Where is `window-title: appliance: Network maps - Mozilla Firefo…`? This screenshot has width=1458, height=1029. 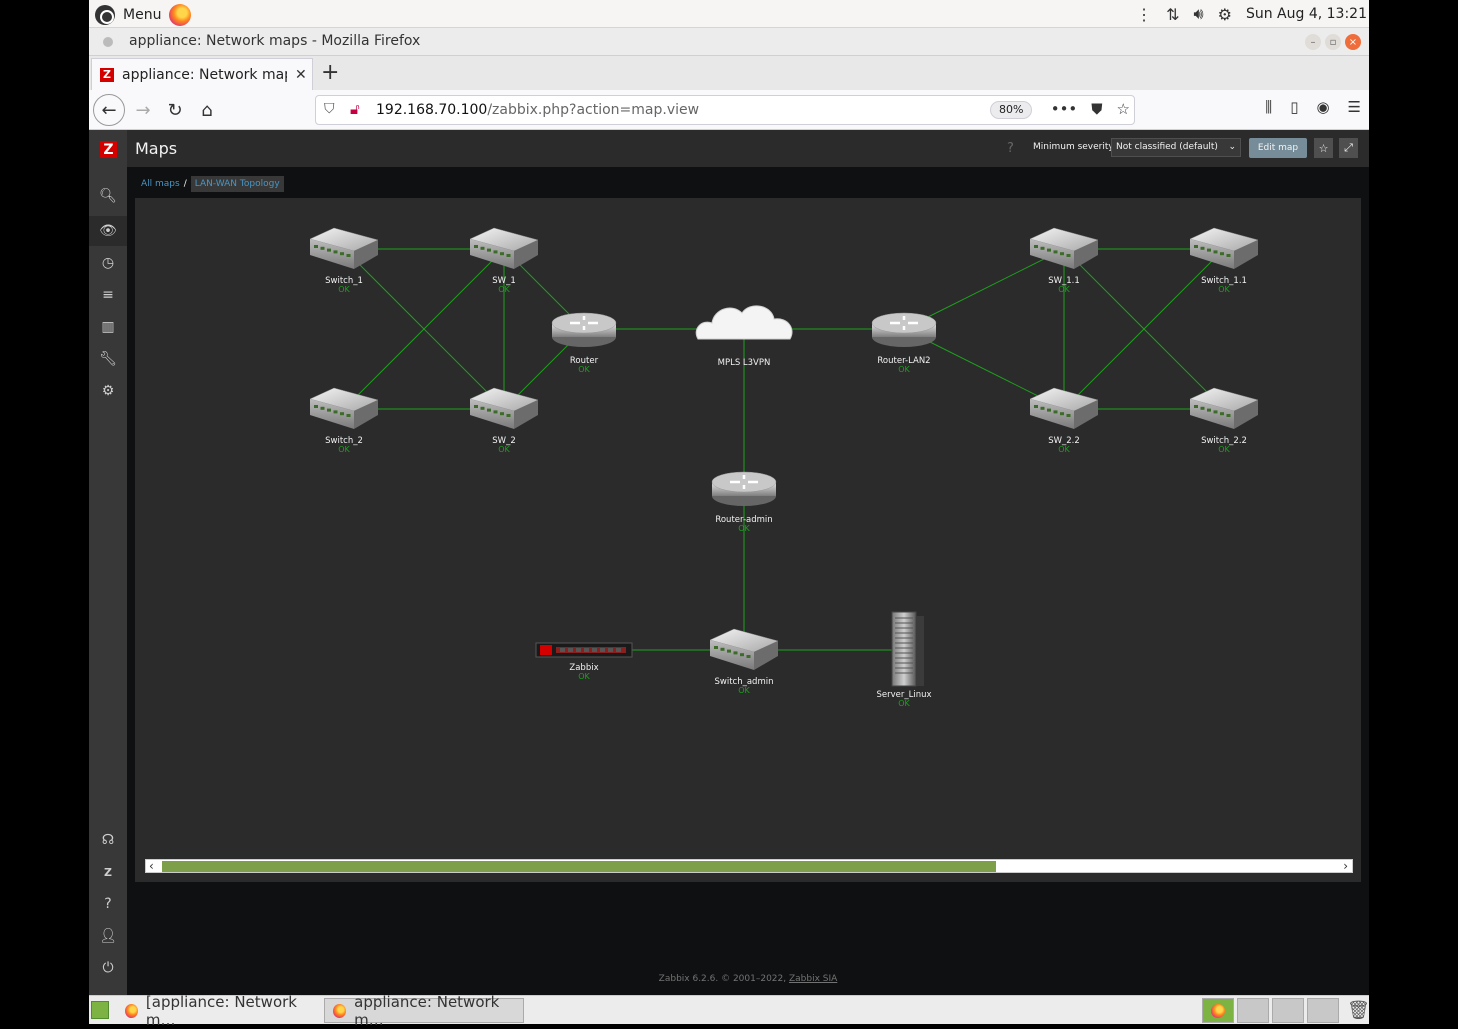
window-title: appliance: Network maps - Mozilla Firefo… is located at coordinates (275, 41).